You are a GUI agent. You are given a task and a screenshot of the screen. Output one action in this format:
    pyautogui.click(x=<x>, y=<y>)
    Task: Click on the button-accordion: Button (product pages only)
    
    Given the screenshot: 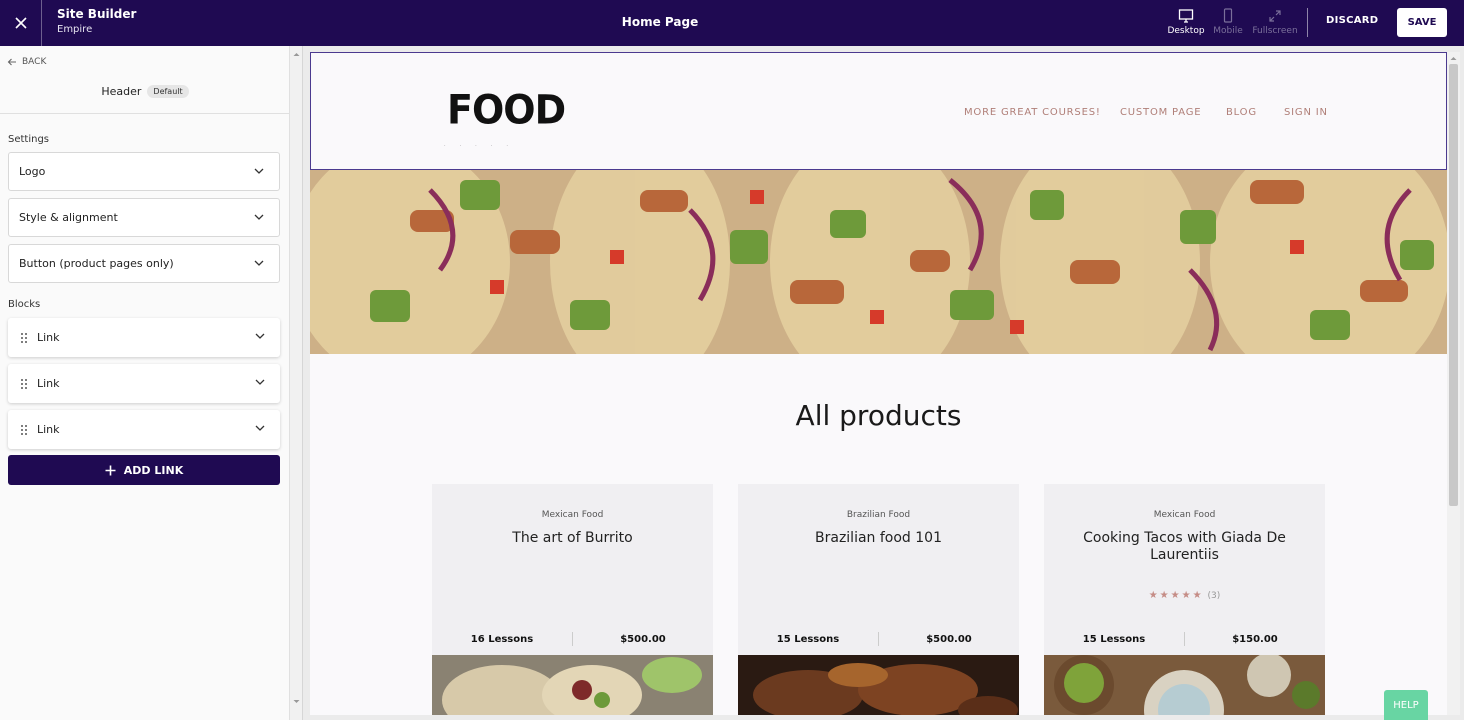 What is the action you would take?
    pyautogui.click(x=144, y=263)
    